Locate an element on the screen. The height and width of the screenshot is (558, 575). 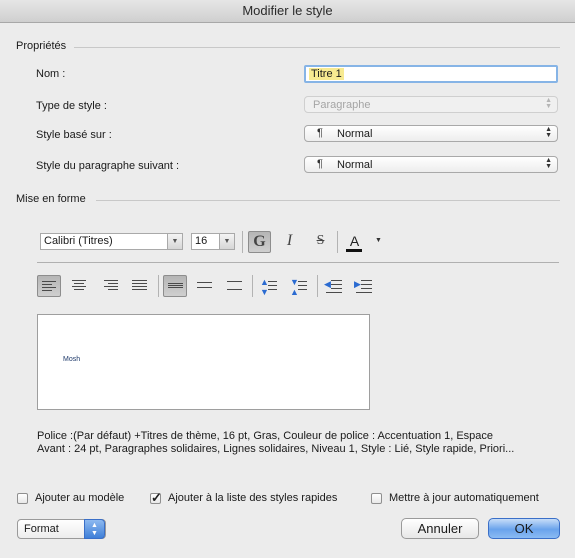
window-title: Modifier le style is located at coordinates (287, 11).